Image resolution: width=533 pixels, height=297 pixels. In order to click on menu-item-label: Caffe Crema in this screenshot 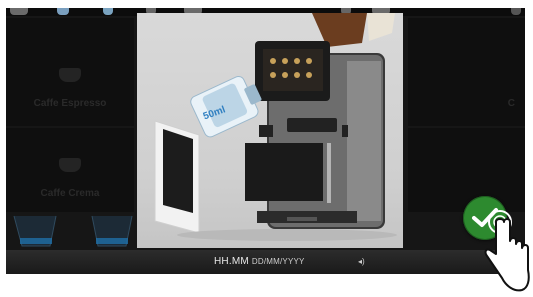, I will do `click(70, 193)`.